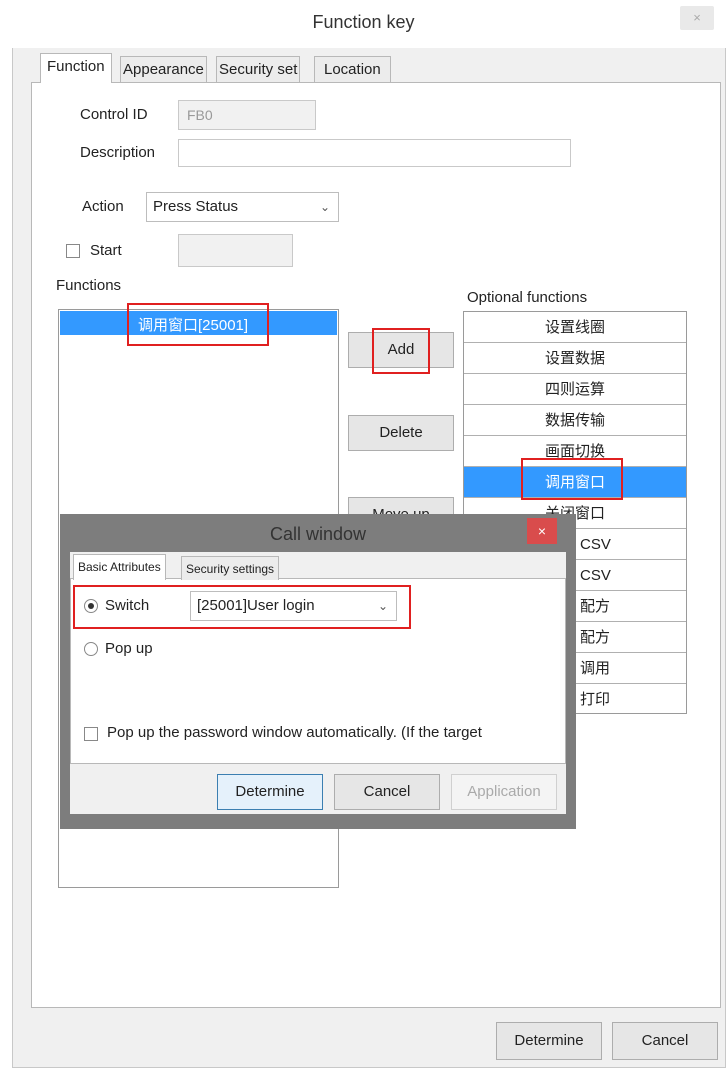 The image size is (727, 1070). Describe the element at coordinates (575, 482) in the screenshot. I see `list-item: 调用窗口` at that location.